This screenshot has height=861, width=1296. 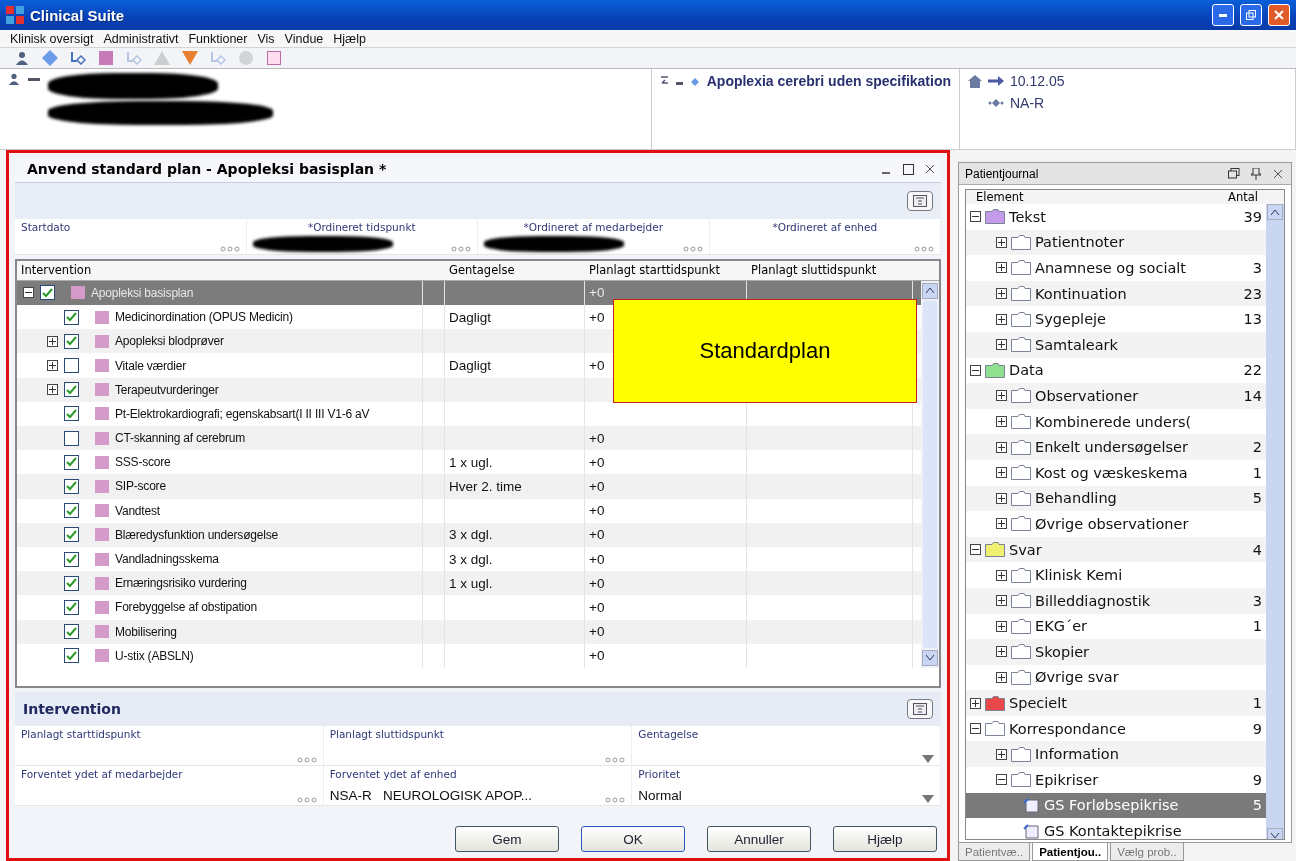 What do you see at coordinates (469, 438) in the screenshot?
I see `plan-row: CT-skanning af cerebrum +0` at bounding box center [469, 438].